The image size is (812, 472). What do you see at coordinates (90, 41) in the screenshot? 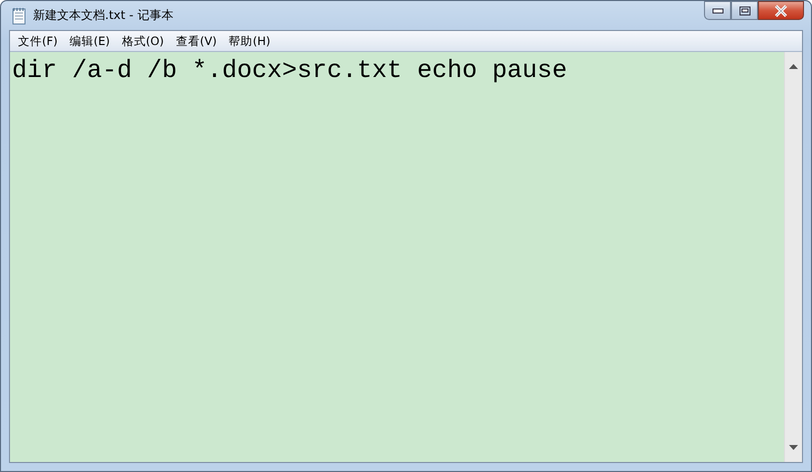
I see `menu-item: 编辑(E)` at bounding box center [90, 41].